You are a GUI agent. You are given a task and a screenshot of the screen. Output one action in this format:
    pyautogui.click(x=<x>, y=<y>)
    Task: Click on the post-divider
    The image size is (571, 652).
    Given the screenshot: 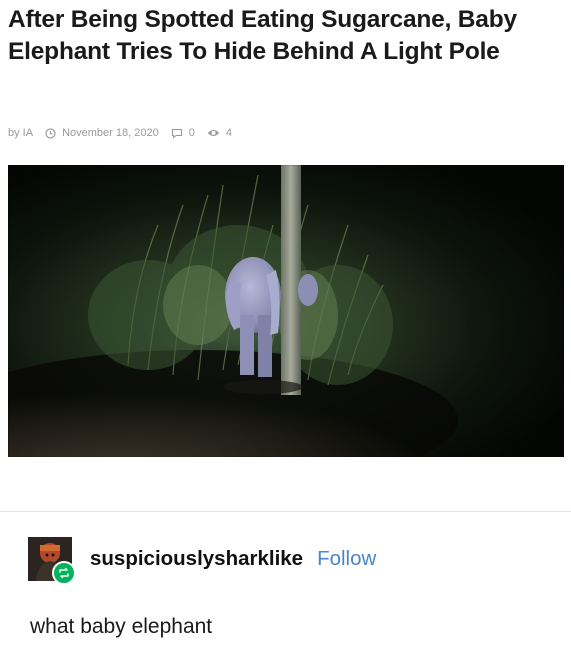 What is the action you would take?
    pyautogui.click(x=285, y=511)
    